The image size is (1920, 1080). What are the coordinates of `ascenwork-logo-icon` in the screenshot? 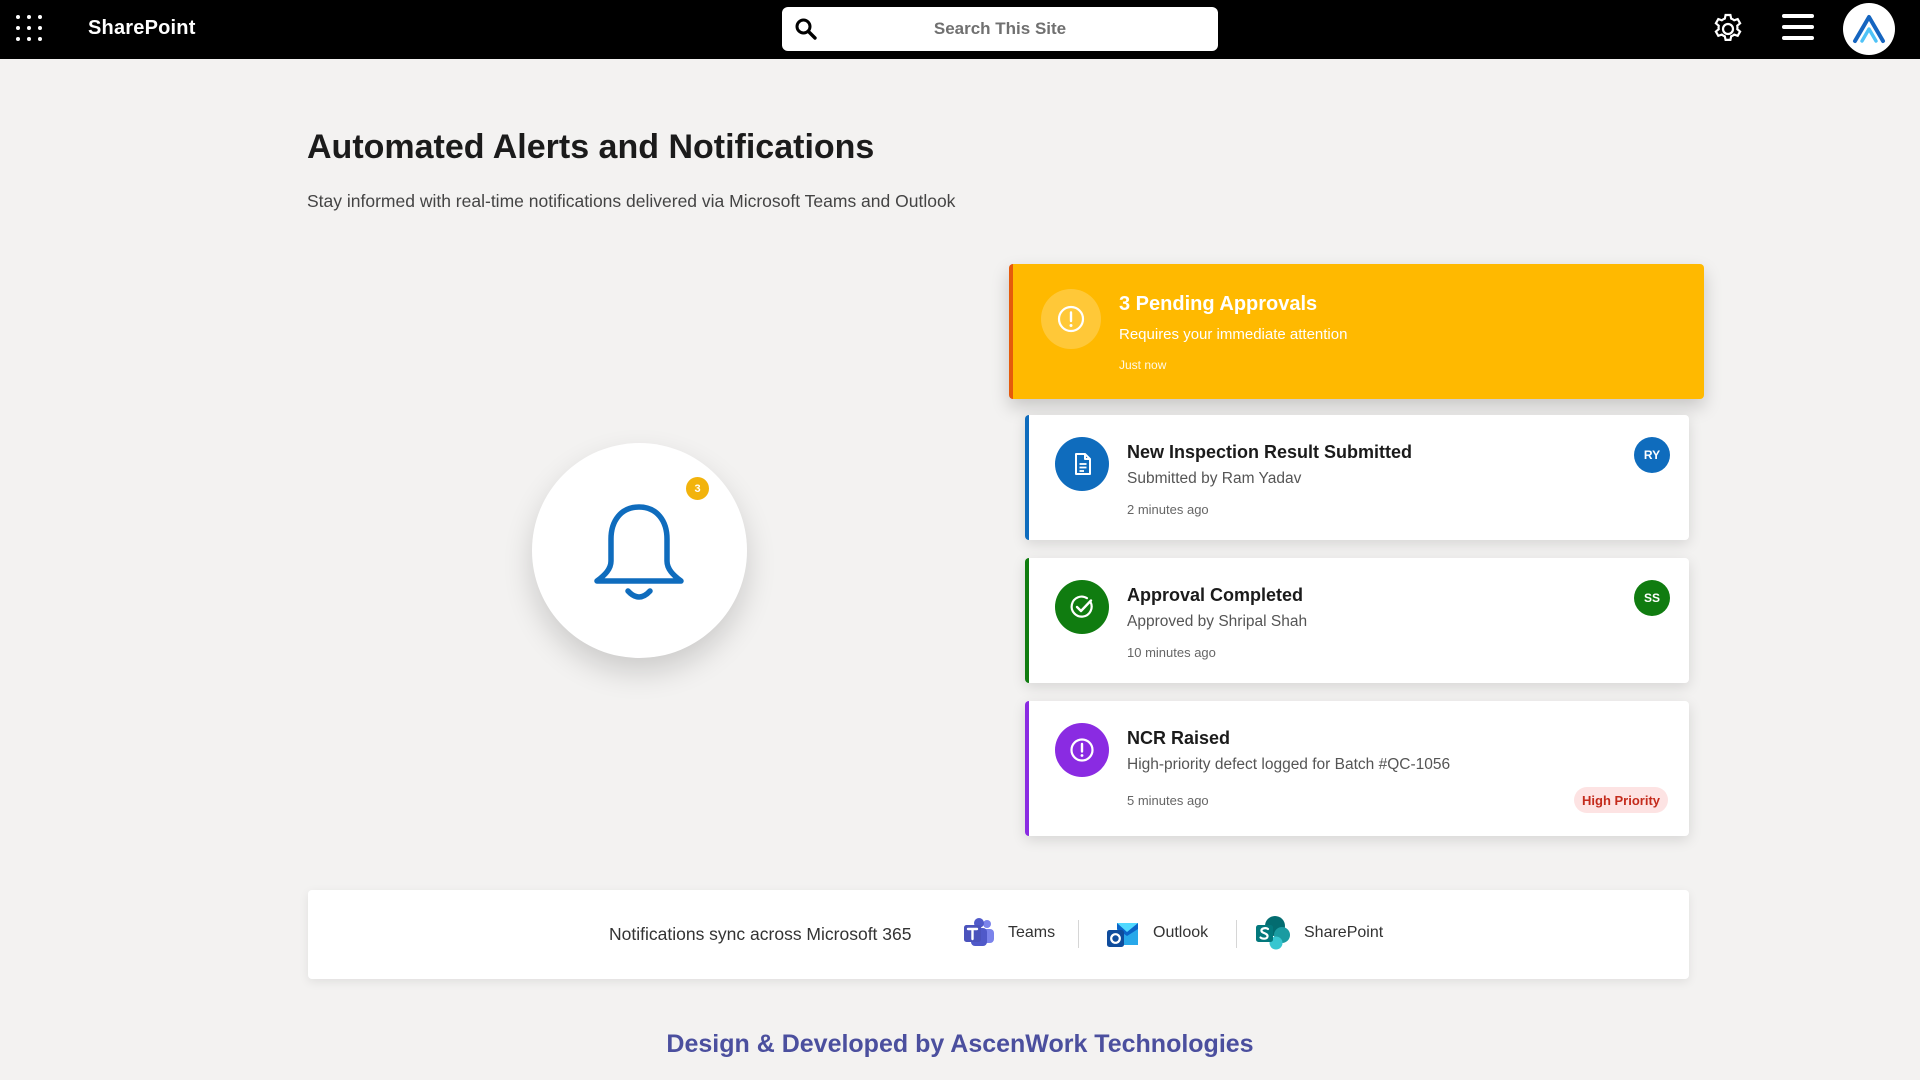 It's located at (1869, 29).